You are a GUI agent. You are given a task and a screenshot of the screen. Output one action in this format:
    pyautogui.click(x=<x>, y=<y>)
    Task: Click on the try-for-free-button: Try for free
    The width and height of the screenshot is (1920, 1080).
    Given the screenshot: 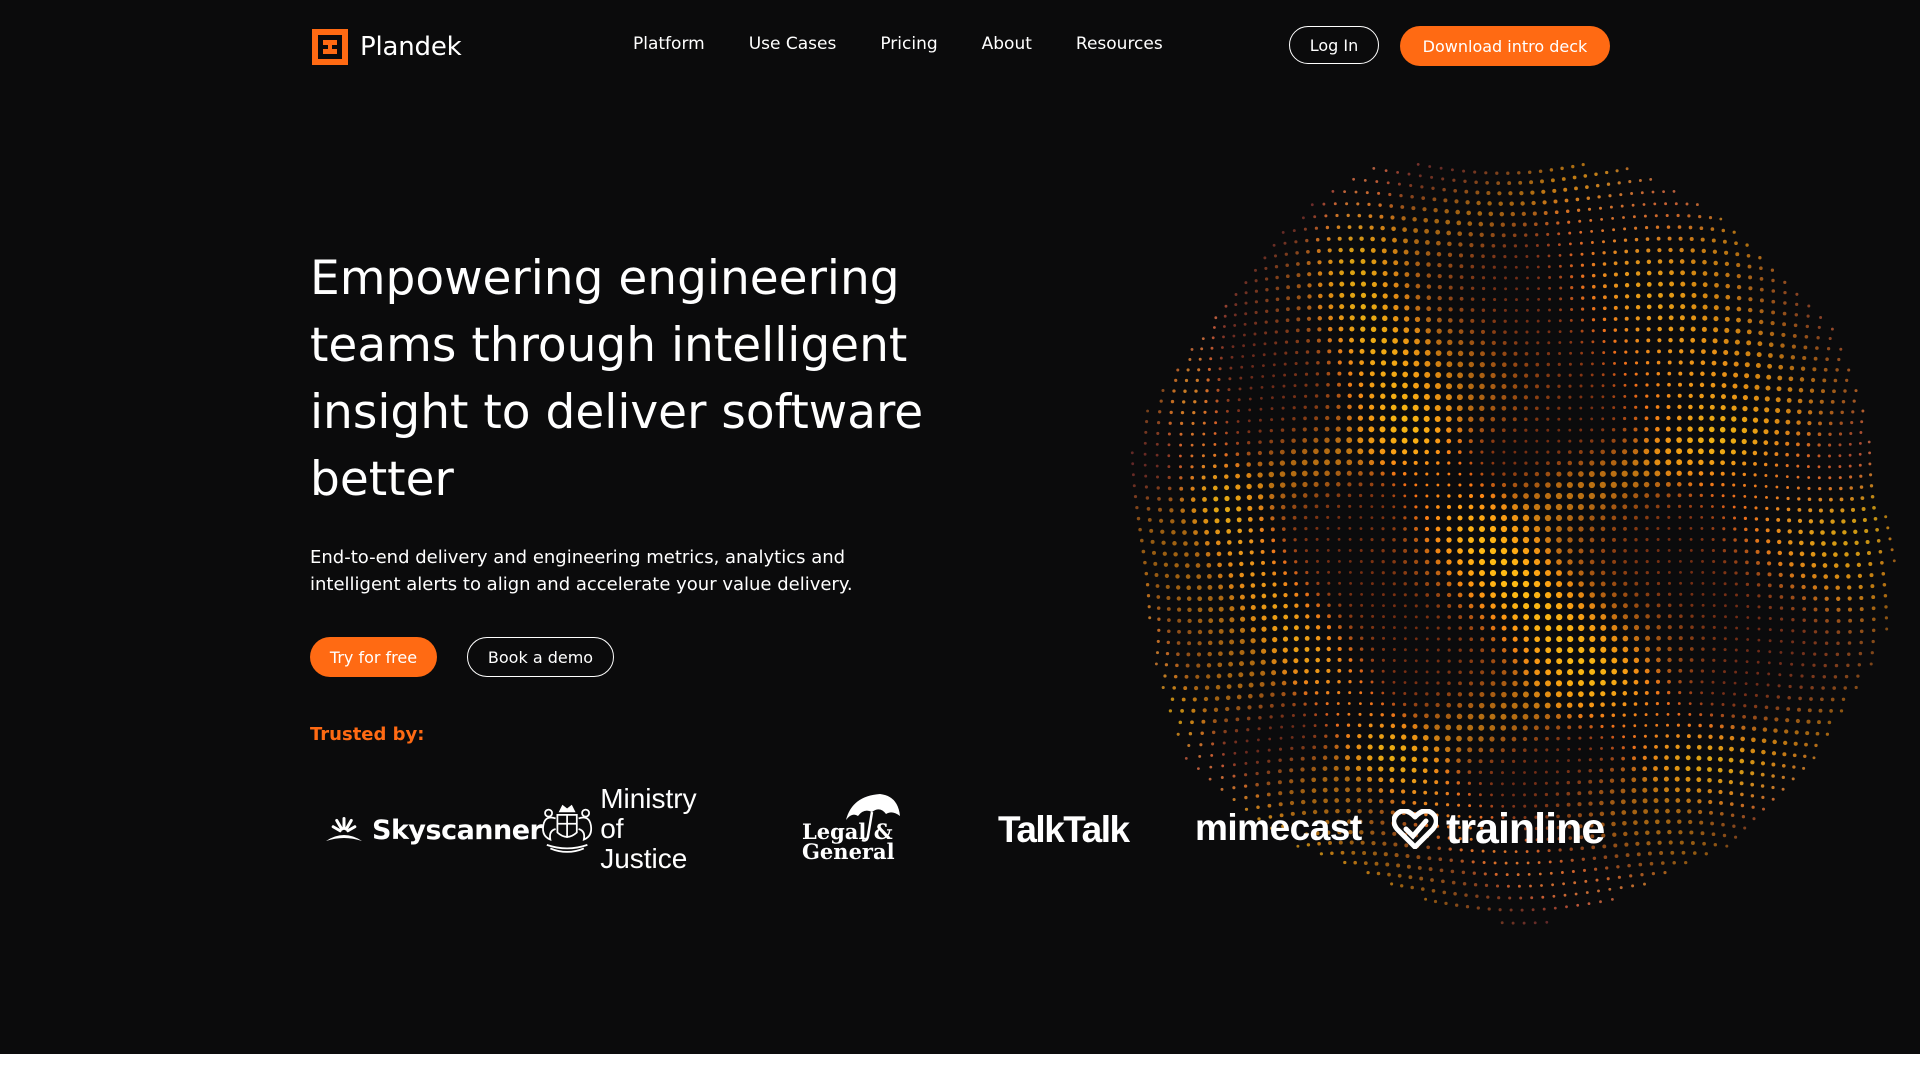 What is the action you would take?
    pyautogui.click(x=373, y=657)
    